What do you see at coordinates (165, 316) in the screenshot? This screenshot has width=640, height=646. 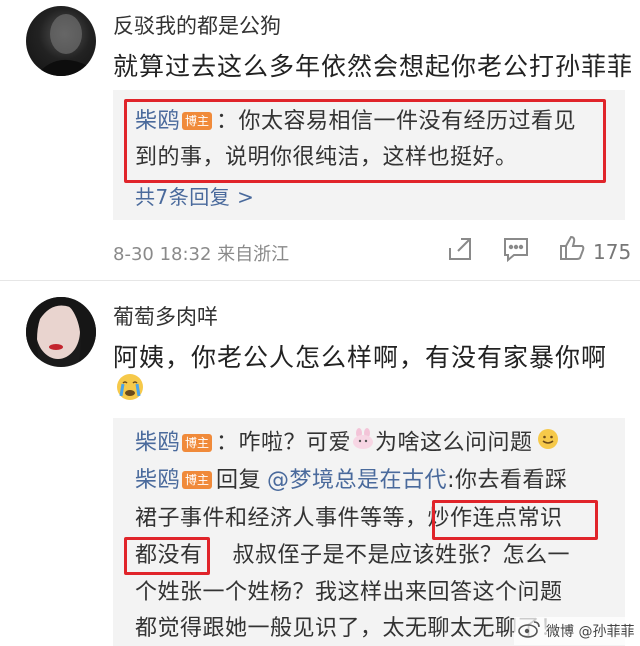 I see `username: 葡萄多肉咩` at bounding box center [165, 316].